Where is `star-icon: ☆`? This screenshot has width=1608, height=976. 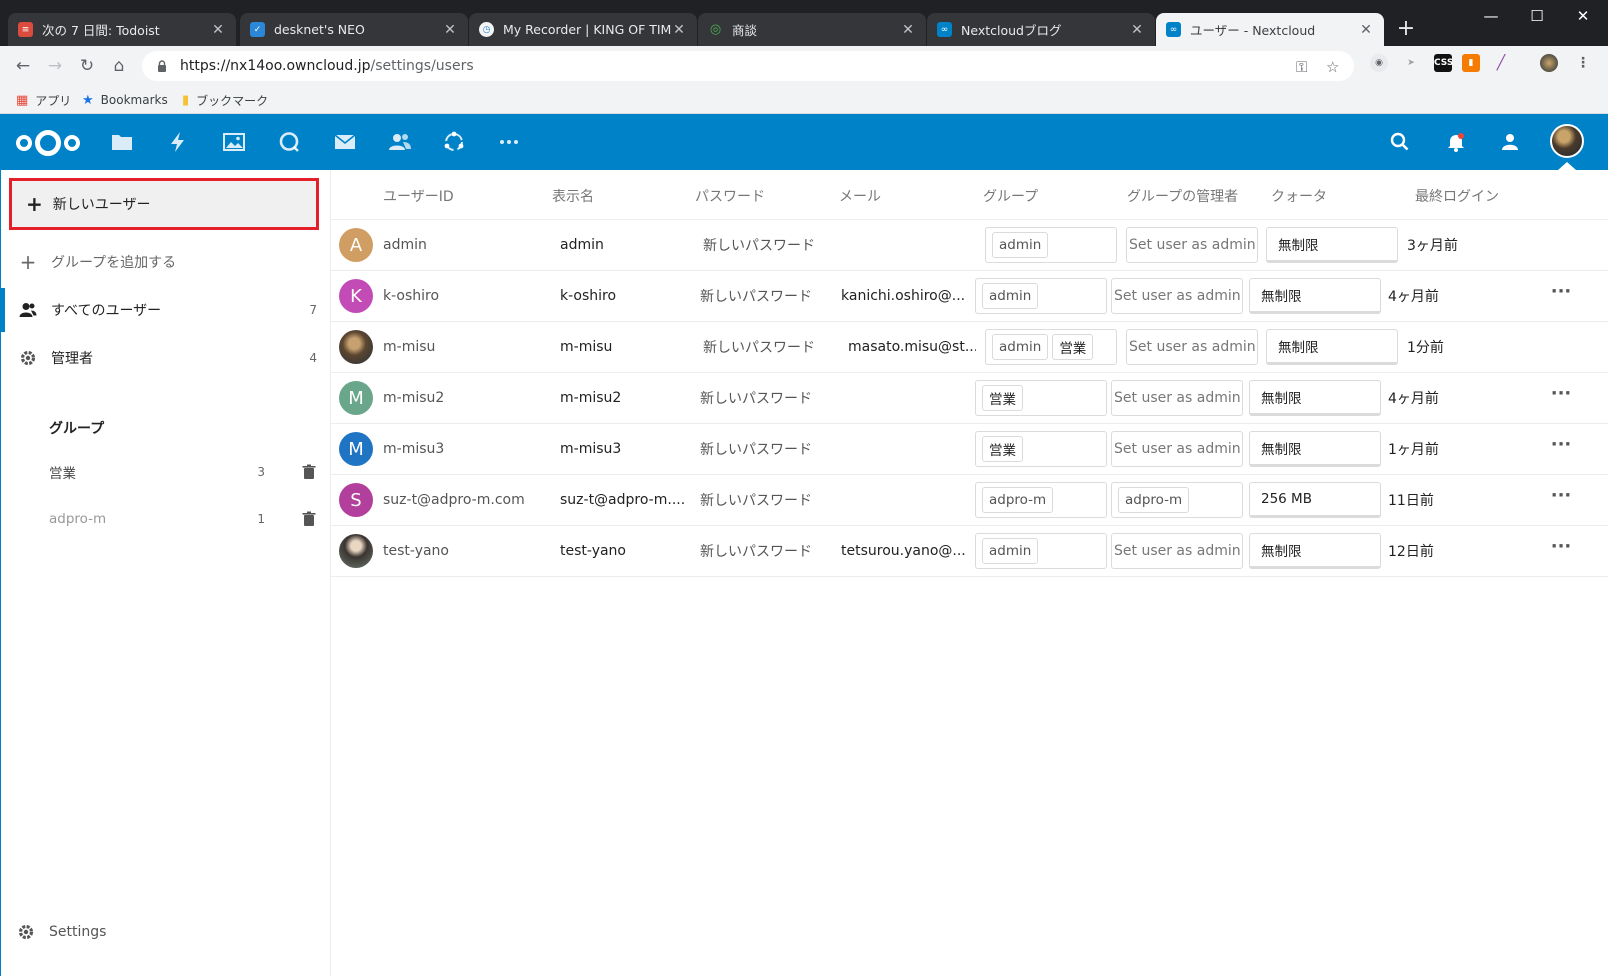 star-icon: ☆ is located at coordinates (1332, 67).